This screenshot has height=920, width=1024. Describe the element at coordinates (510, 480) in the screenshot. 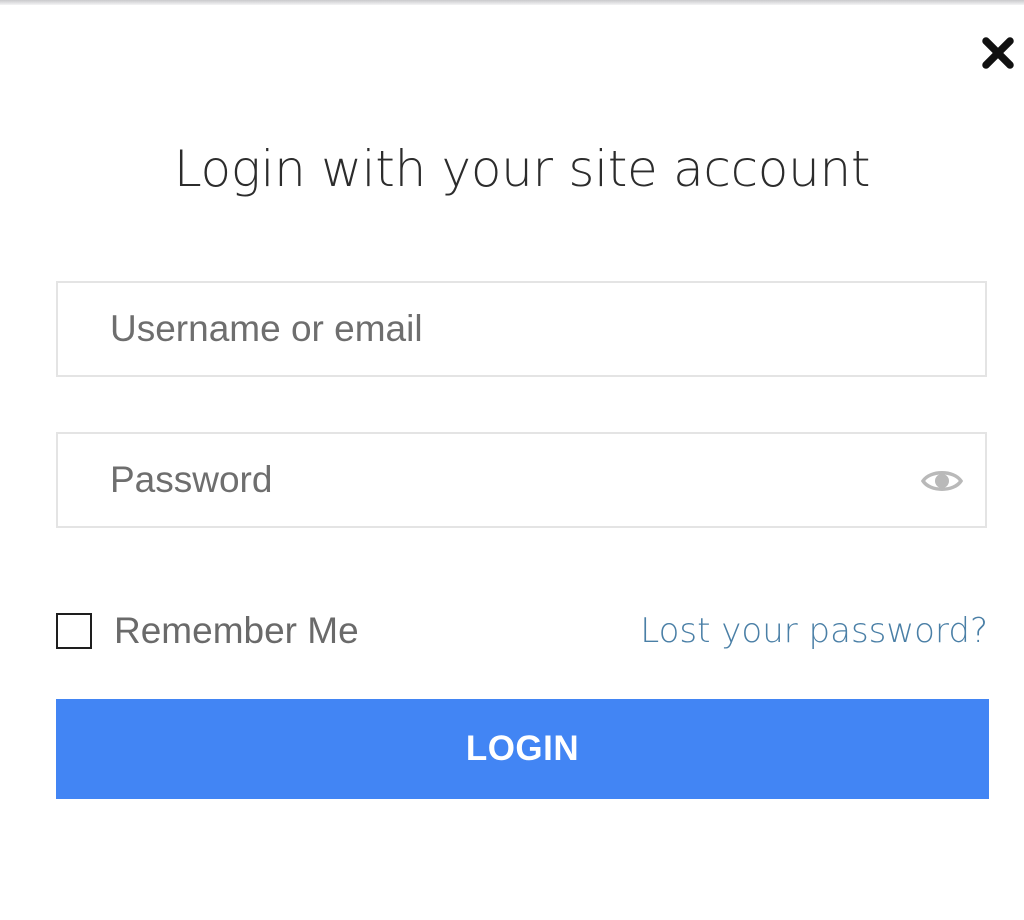

I see `password-input` at that location.